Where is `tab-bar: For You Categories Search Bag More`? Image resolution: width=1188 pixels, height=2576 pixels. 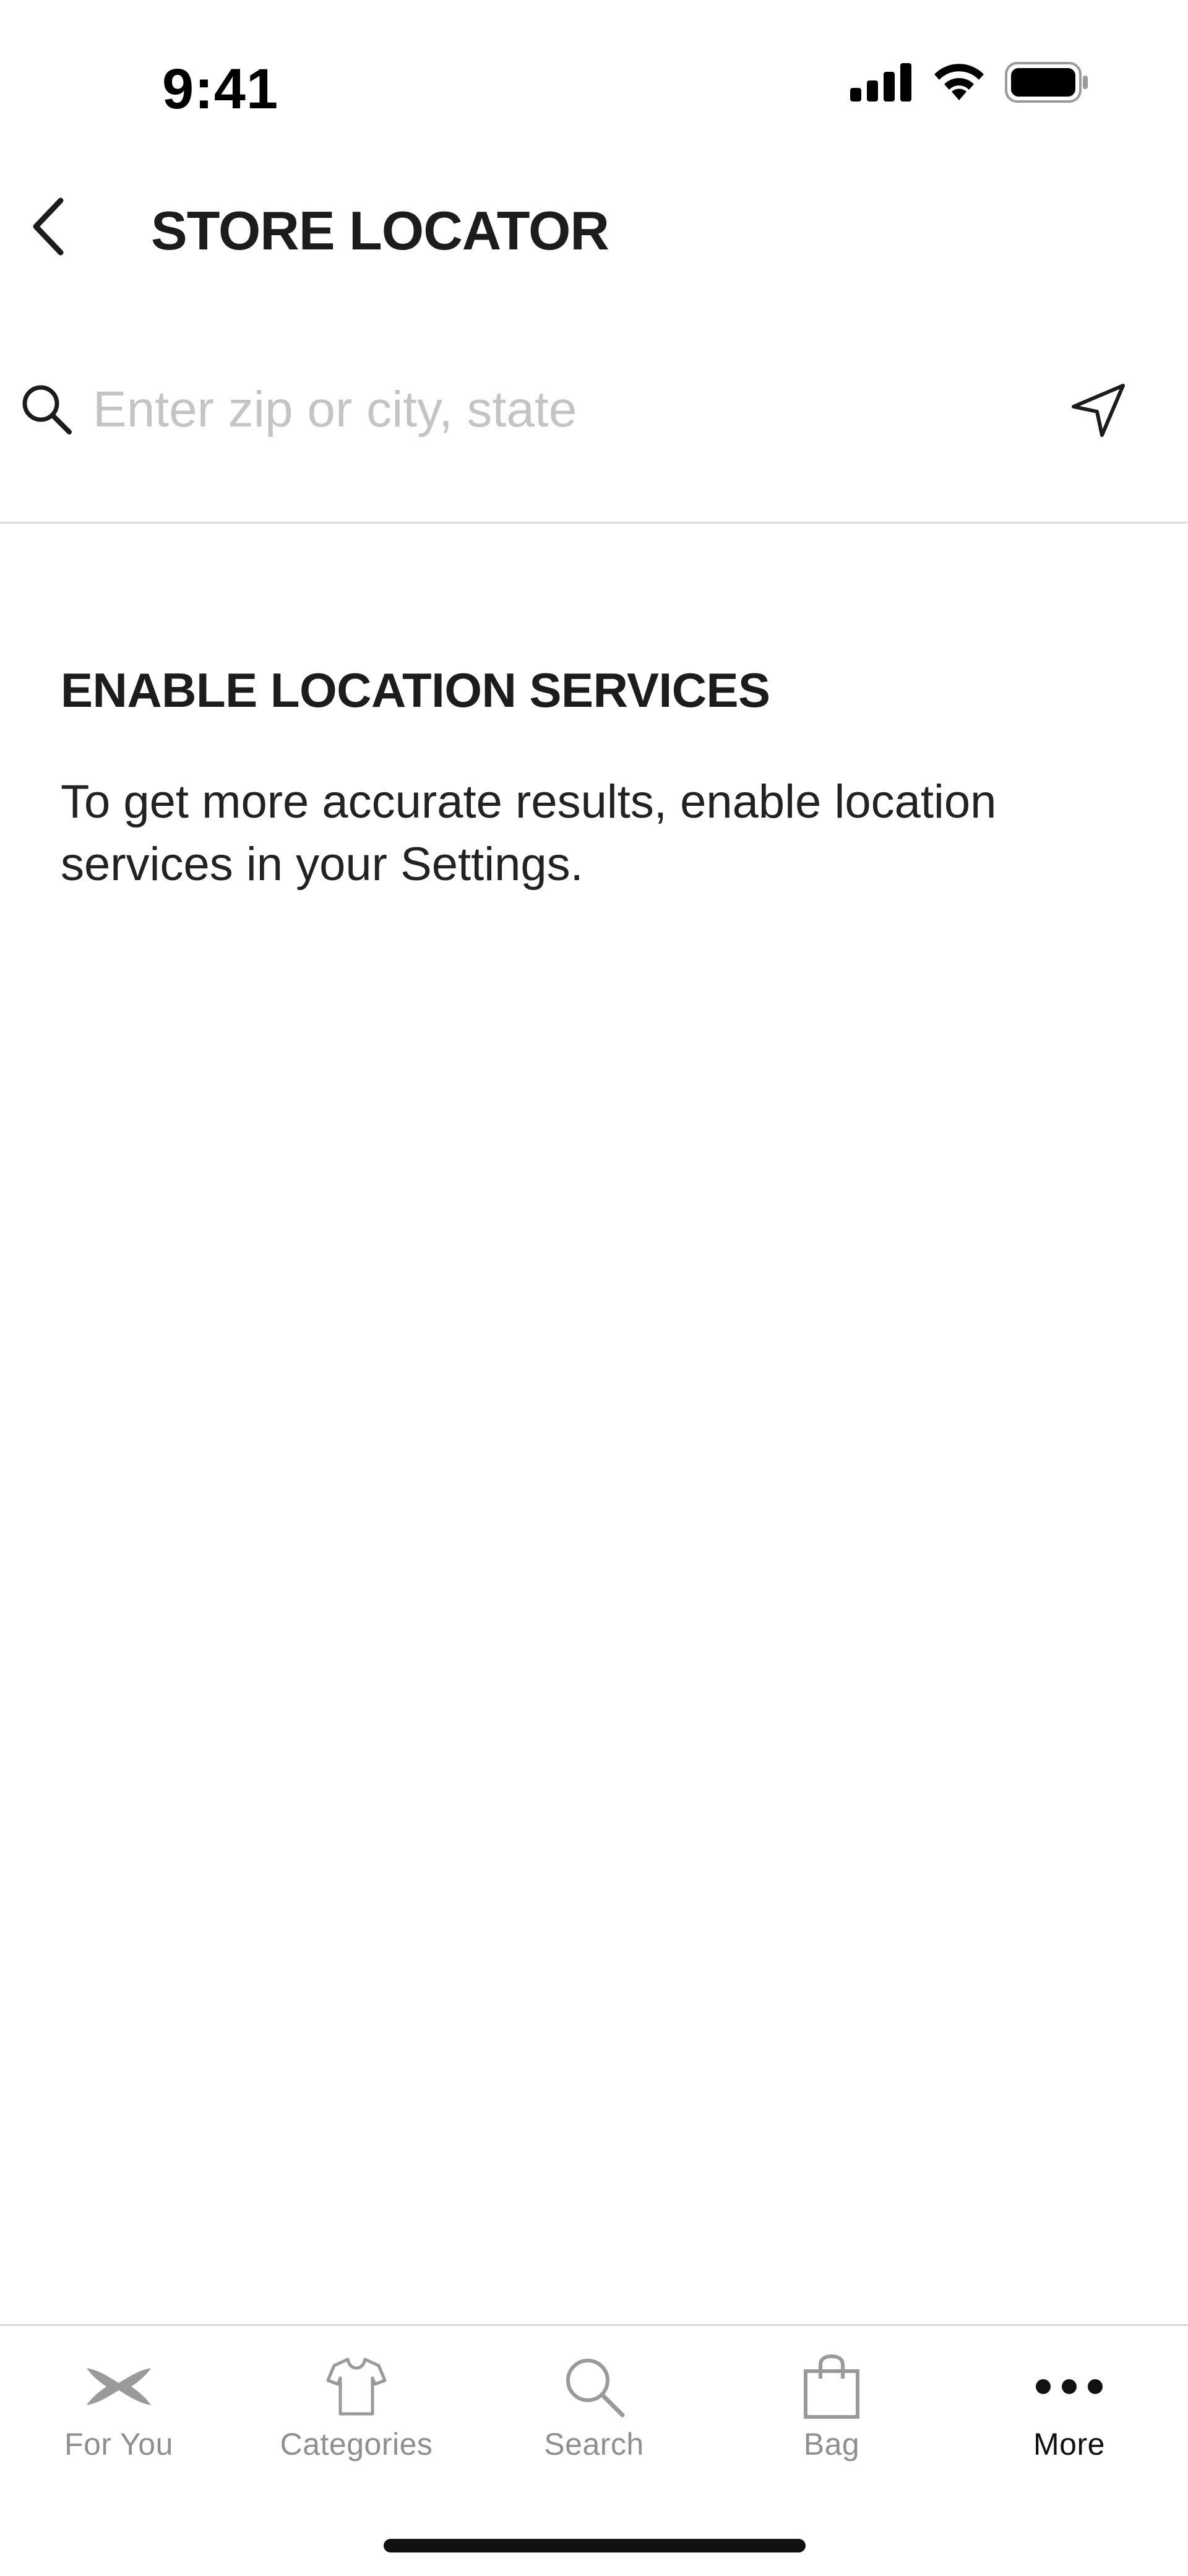
tab-bar: For You Categories Search Bag More is located at coordinates (594, 2450).